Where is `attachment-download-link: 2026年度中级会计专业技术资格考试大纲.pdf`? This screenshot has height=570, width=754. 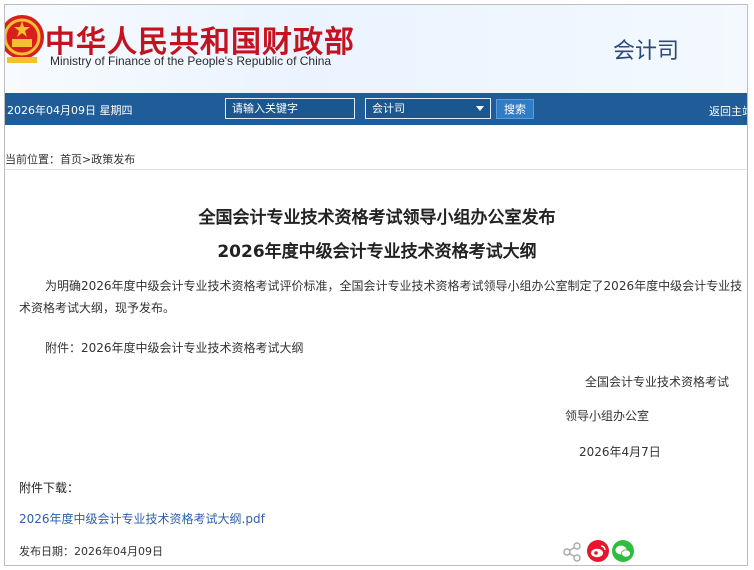
attachment-download-link: 2026年度中级会计专业技术资格考试大纲.pdf is located at coordinates (142, 518).